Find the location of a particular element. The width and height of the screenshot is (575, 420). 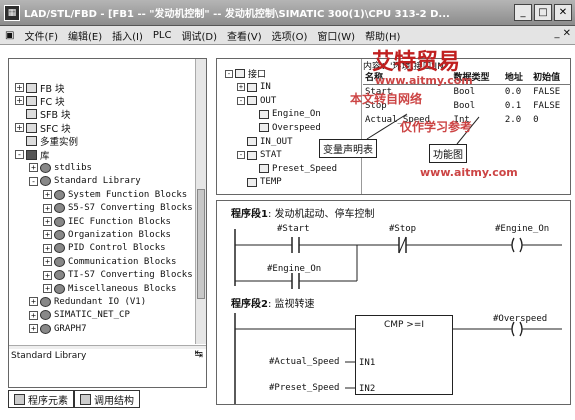

coil-overspeed is located at coordinates (521, 329).